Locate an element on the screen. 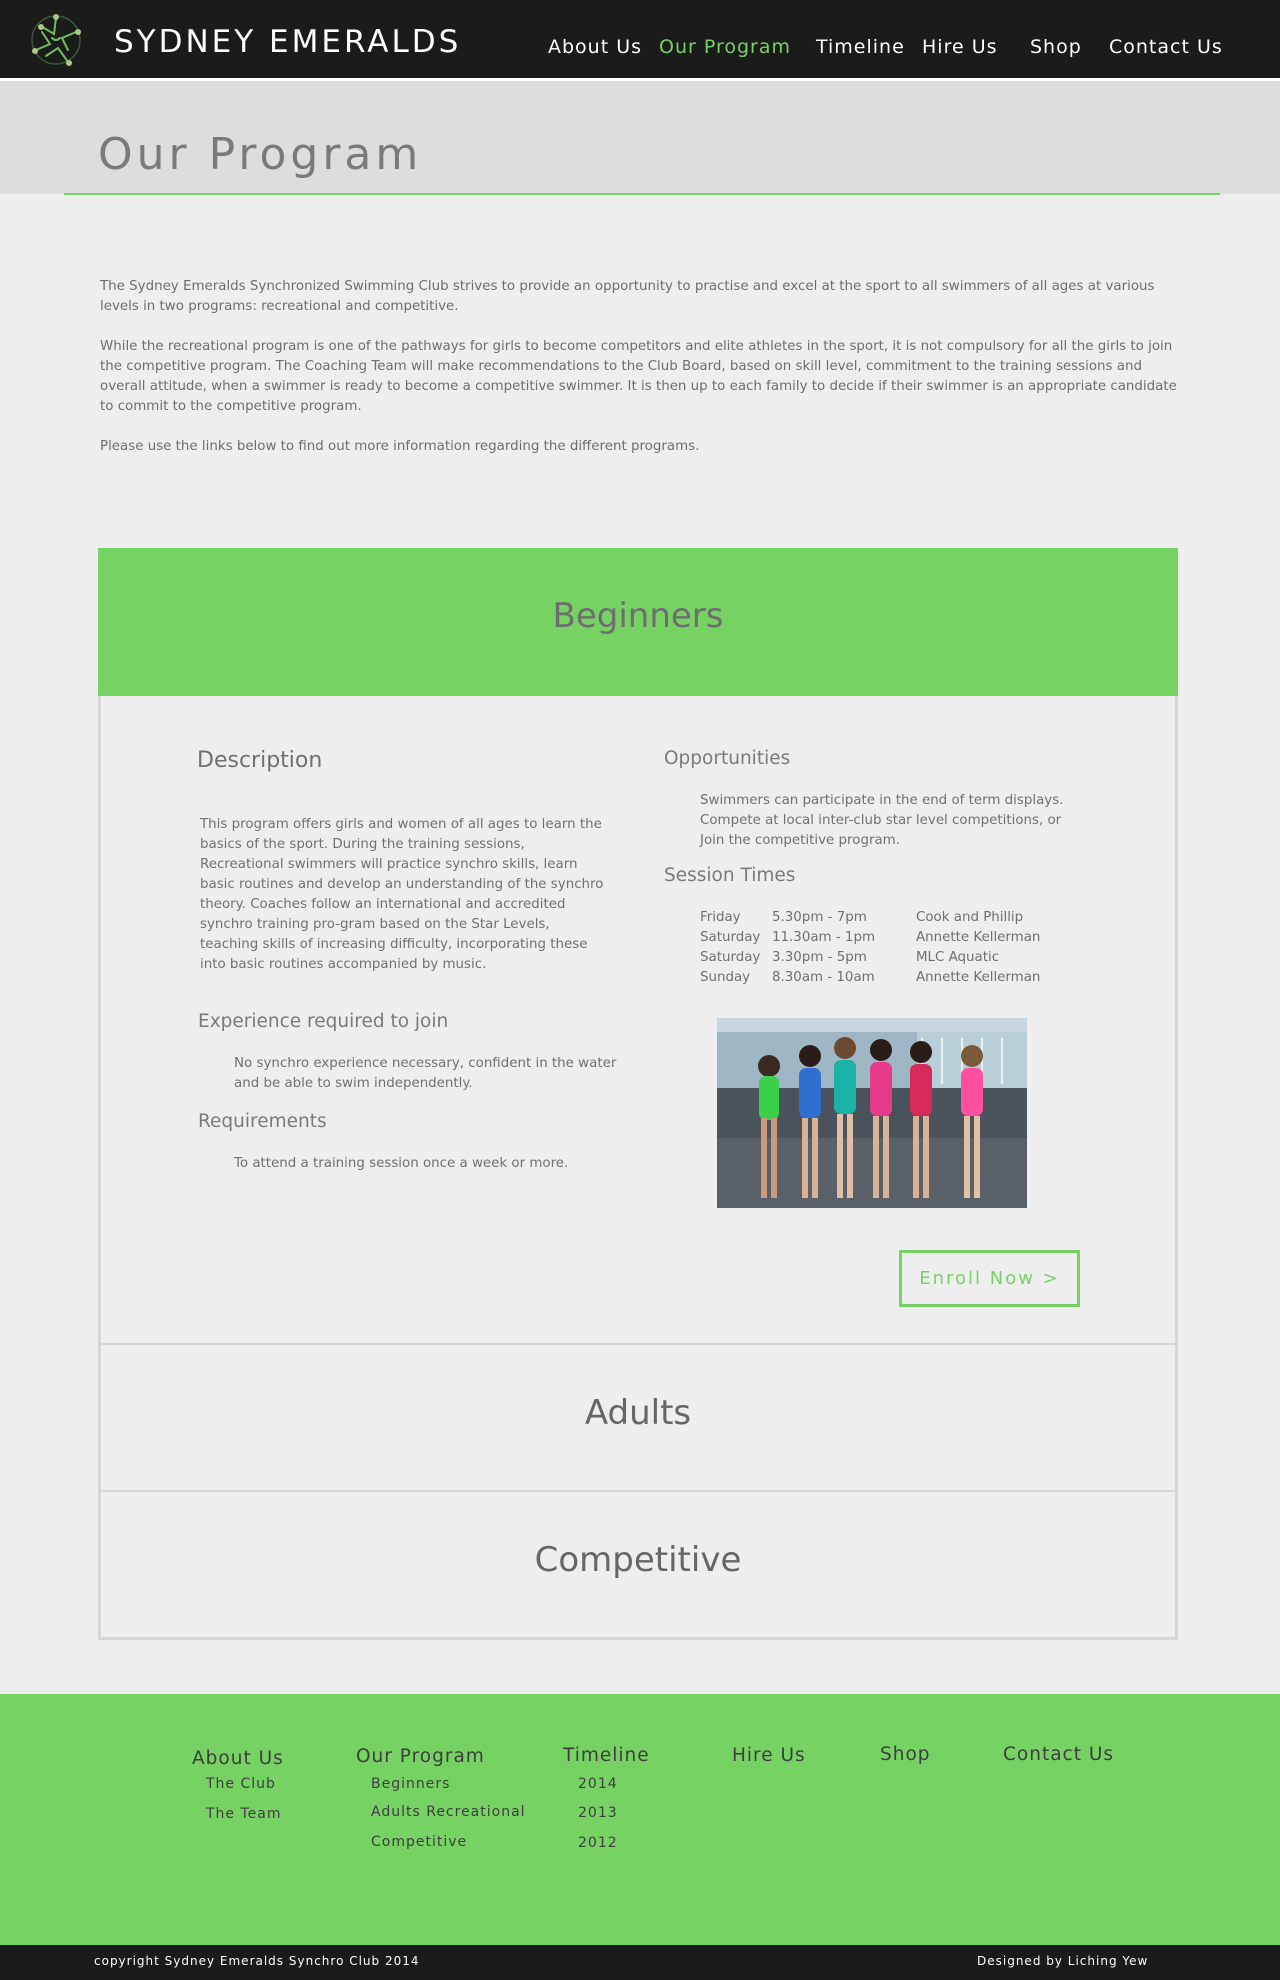 The height and width of the screenshot is (1980, 1280). footer-link-competitive: Competitive is located at coordinates (419, 1842).